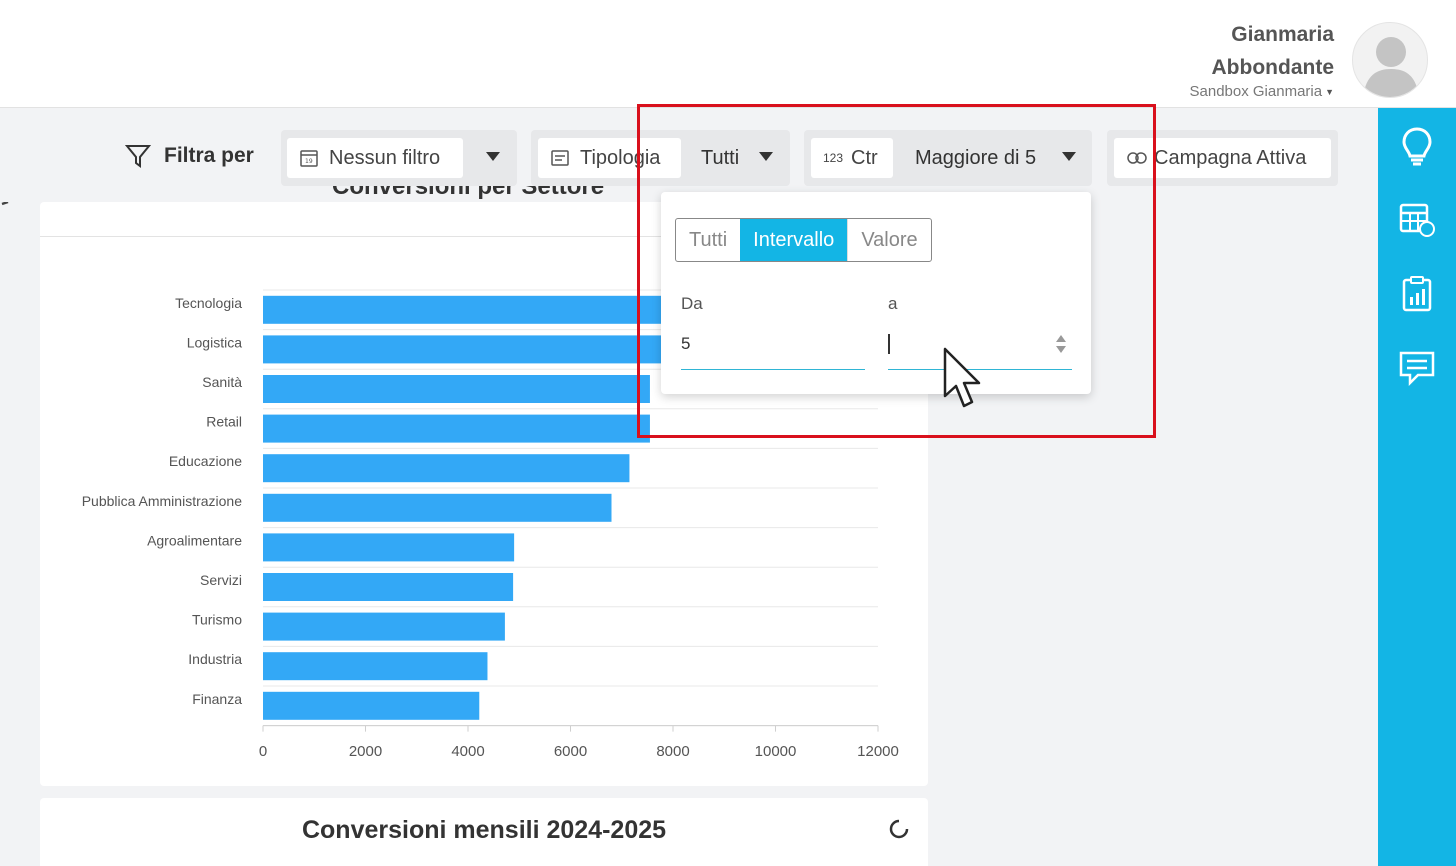  What do you see at coordinates (194, 540) in the screenshot?
I see `category-label: Agroalimentare` at bounding box center [194, 540].